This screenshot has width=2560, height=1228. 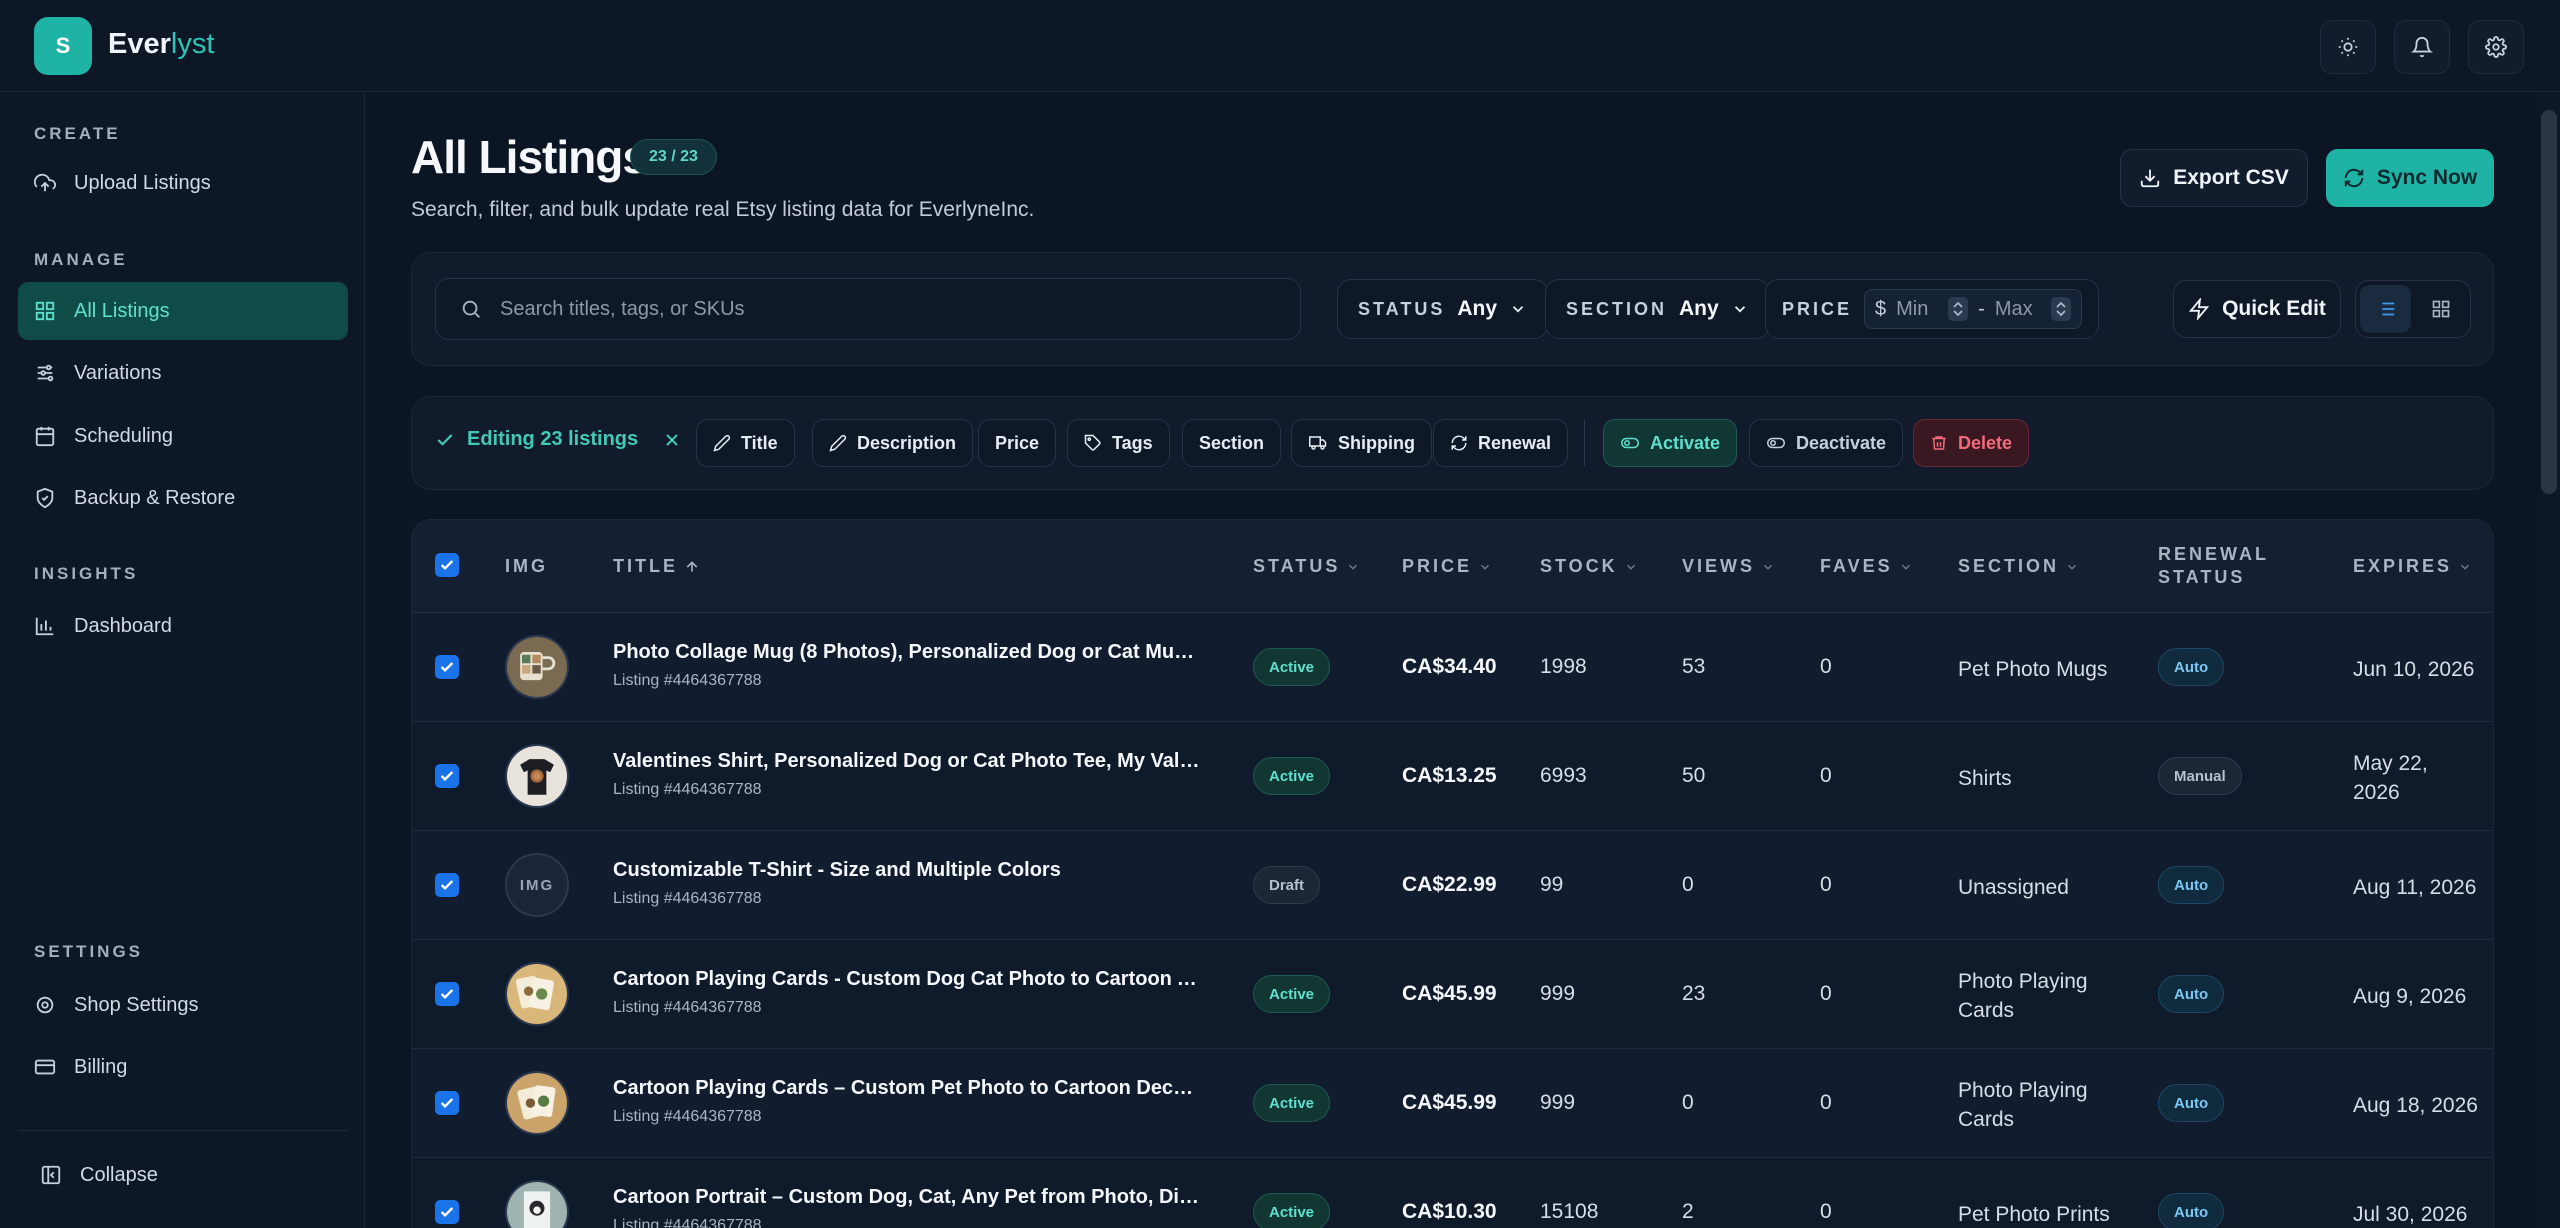 I want to click on sidebar-item-upload-listings: Upload Listings, so click(x=183, y=183).